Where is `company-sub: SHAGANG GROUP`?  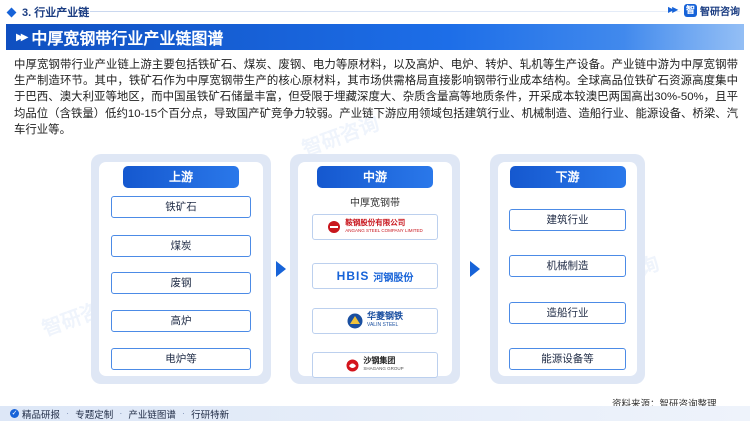 company-sub: SHAGANG GROUP is located at coordinates (383, 368).